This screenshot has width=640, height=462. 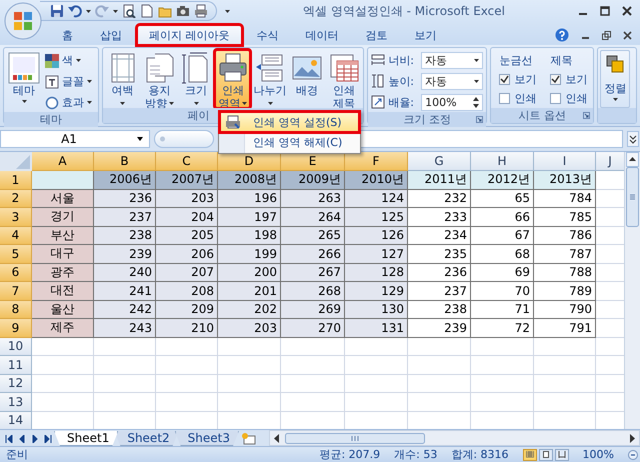 I want to click on row-header: 7, so click(x=16, y=291).